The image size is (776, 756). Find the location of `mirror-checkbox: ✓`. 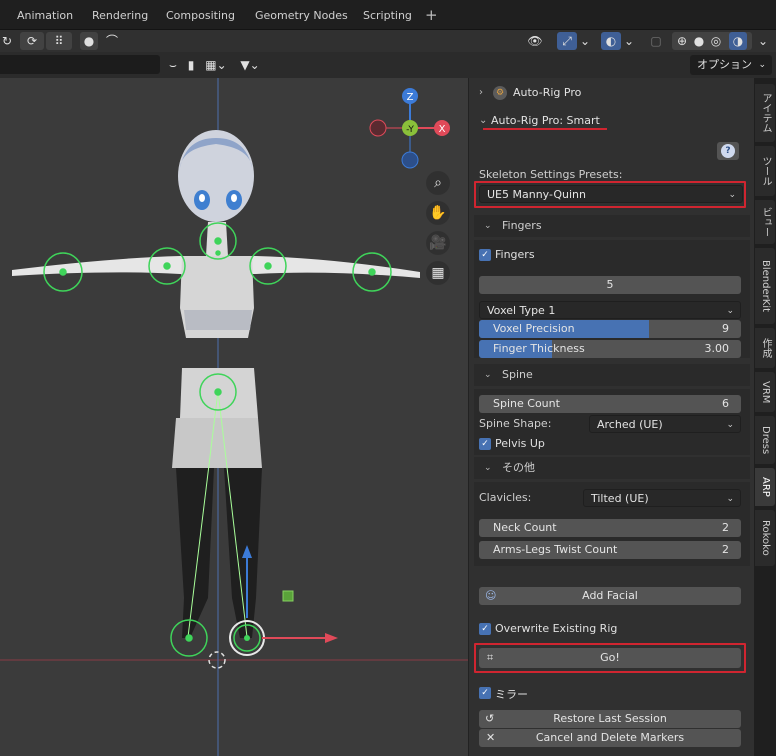

mirror-checkbox: ✓ is located at coordinates (485, 693).